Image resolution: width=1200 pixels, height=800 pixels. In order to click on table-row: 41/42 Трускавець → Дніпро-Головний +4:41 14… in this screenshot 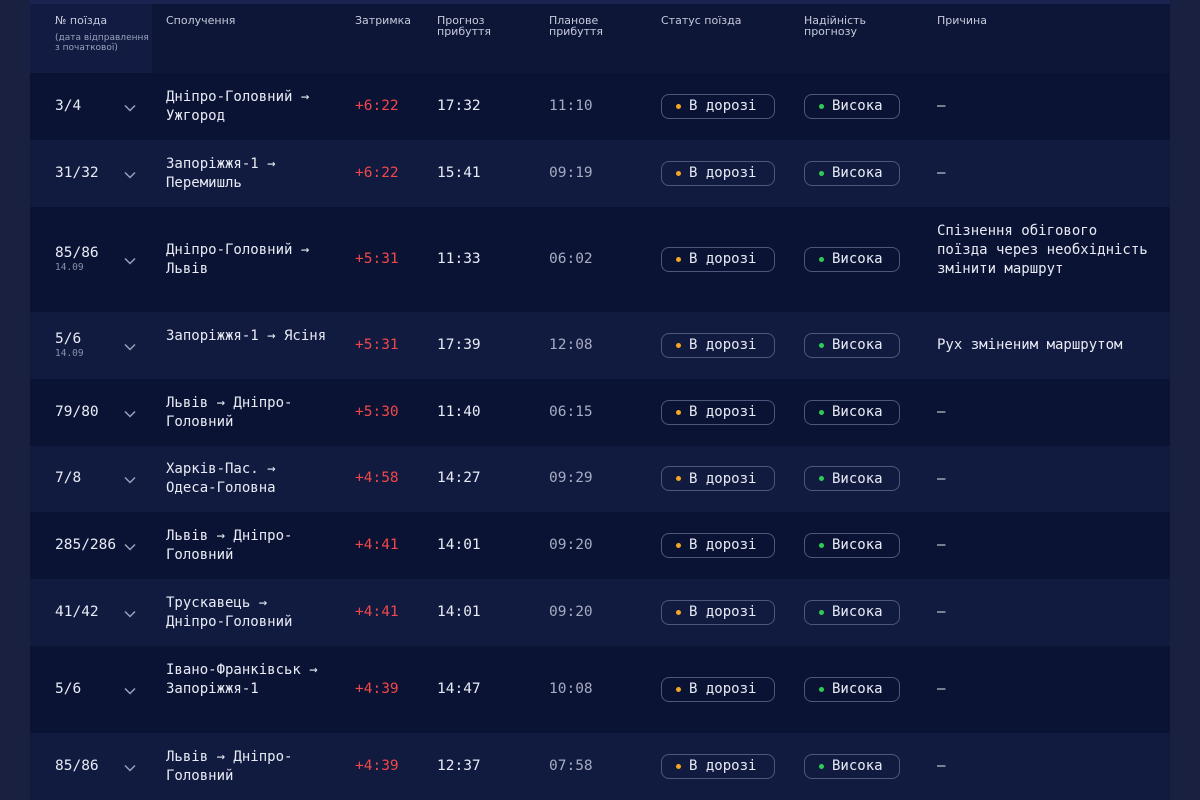, I will do `click(600, 612)`.